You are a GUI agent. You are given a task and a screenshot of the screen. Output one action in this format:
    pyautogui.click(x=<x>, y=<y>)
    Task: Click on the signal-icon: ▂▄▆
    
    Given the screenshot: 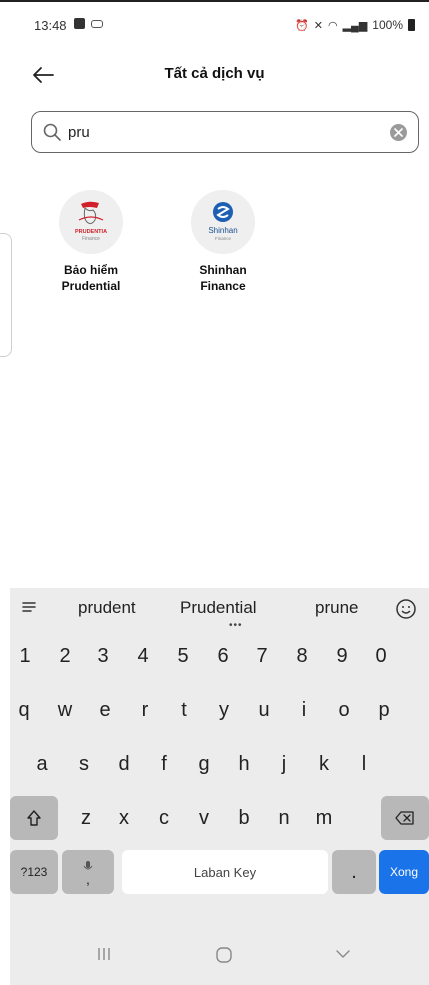 What is the action you would take?
    pyautogui.click(x=355, y=25)
    